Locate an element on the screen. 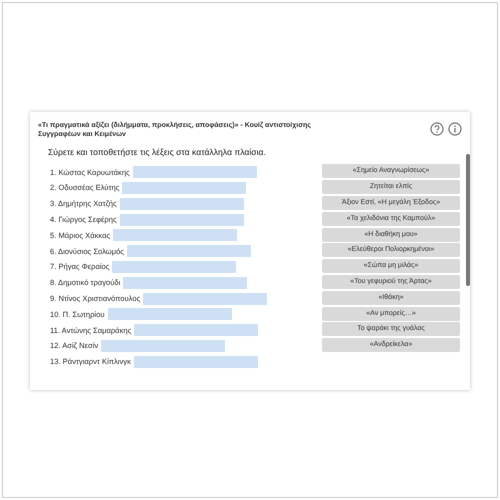 This screenshot has height=500, width=500. help-icon is located at coordinates (437, 129).